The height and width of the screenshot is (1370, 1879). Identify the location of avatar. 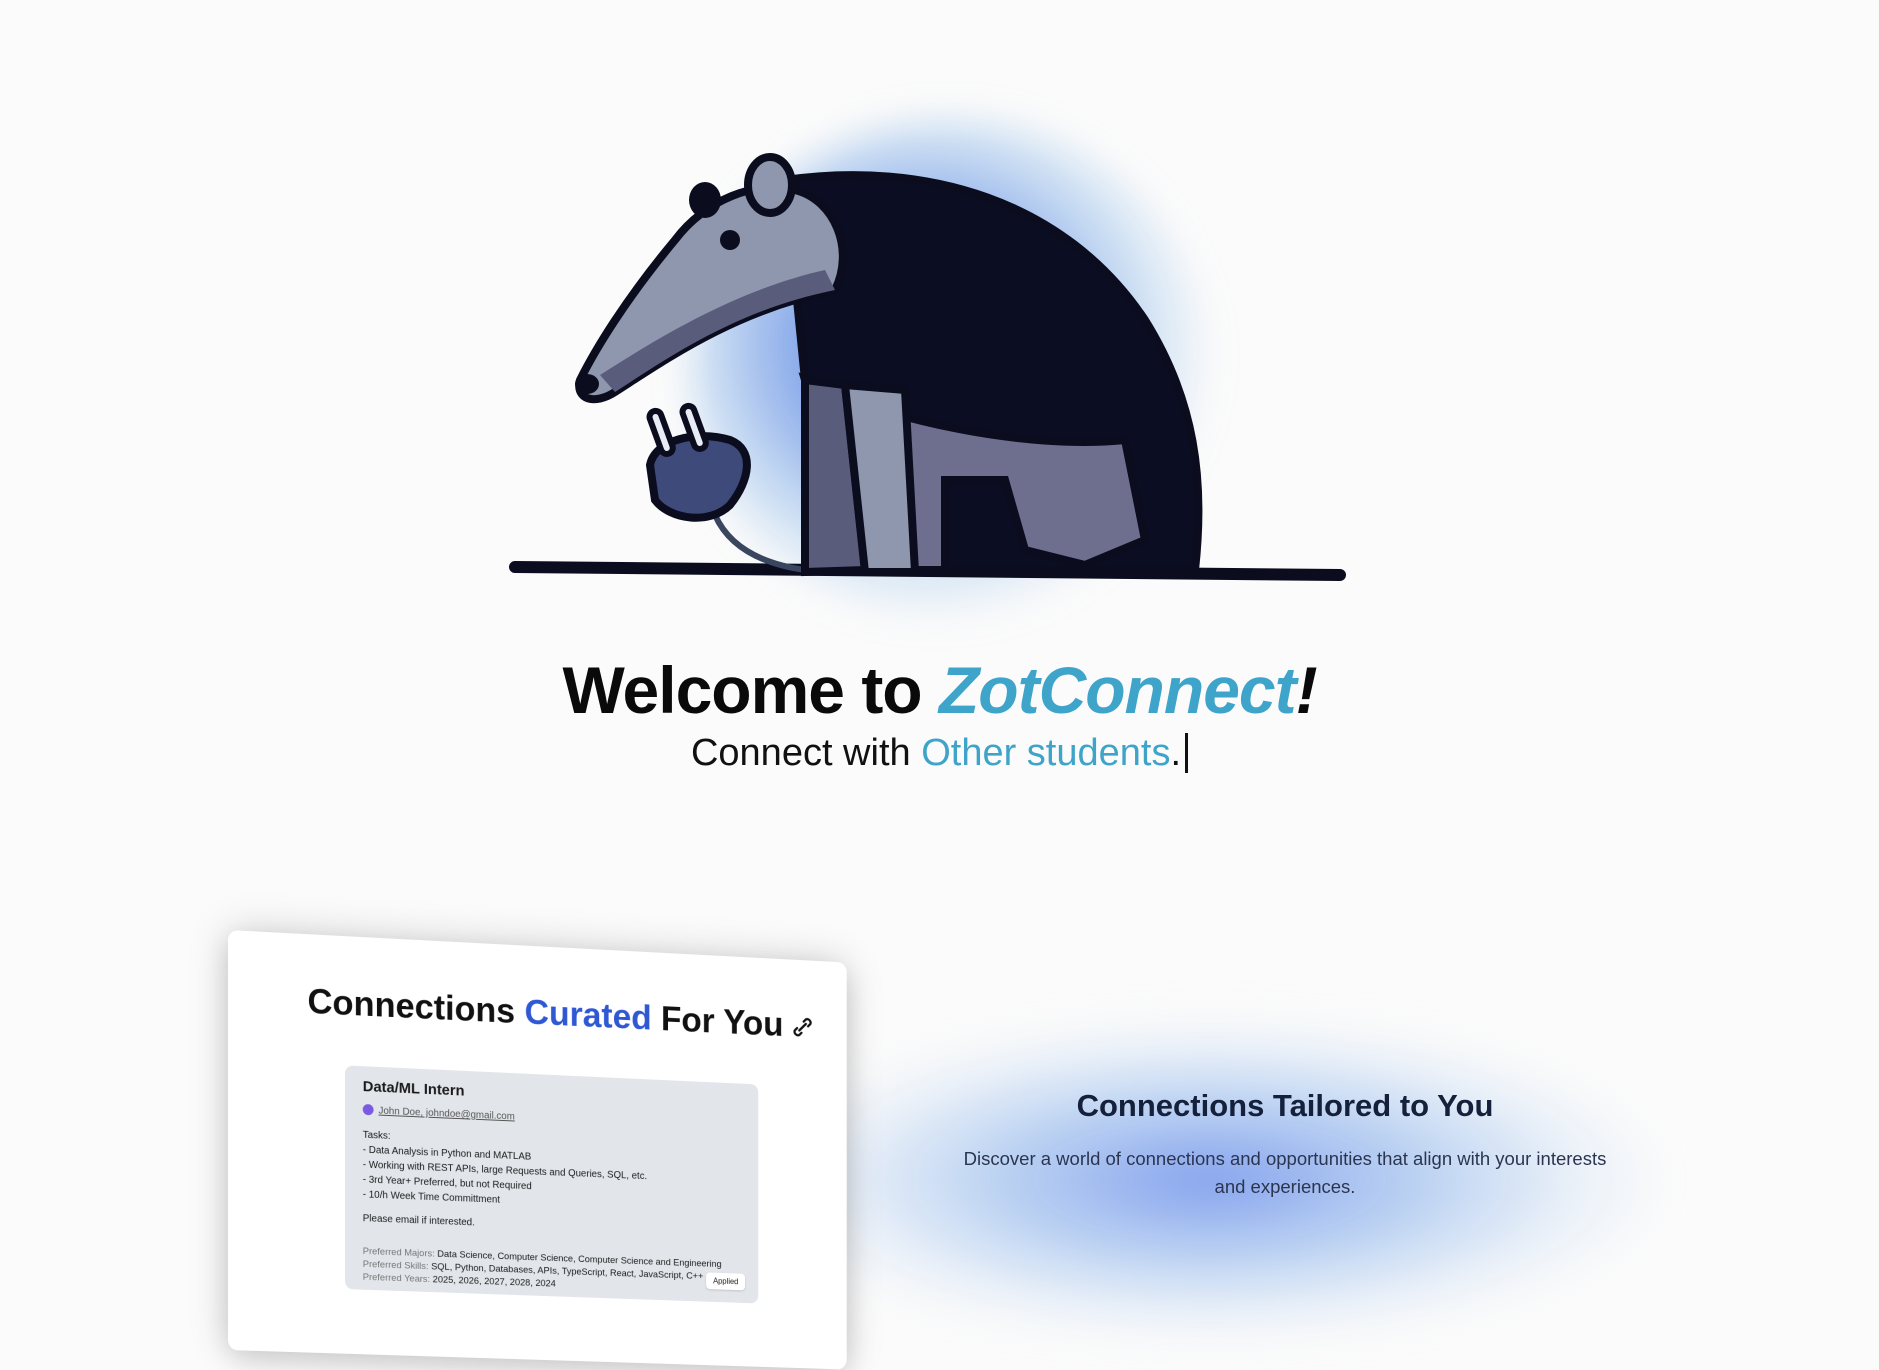
(368, 1109).